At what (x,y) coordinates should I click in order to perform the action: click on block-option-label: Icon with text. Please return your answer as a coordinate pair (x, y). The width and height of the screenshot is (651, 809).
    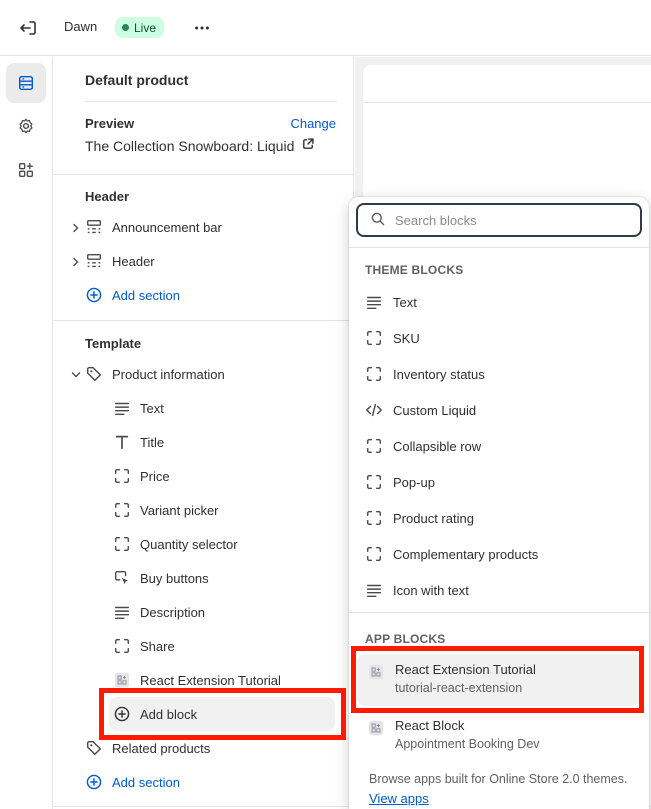
    Looking at the image, I should click on (431, 590).